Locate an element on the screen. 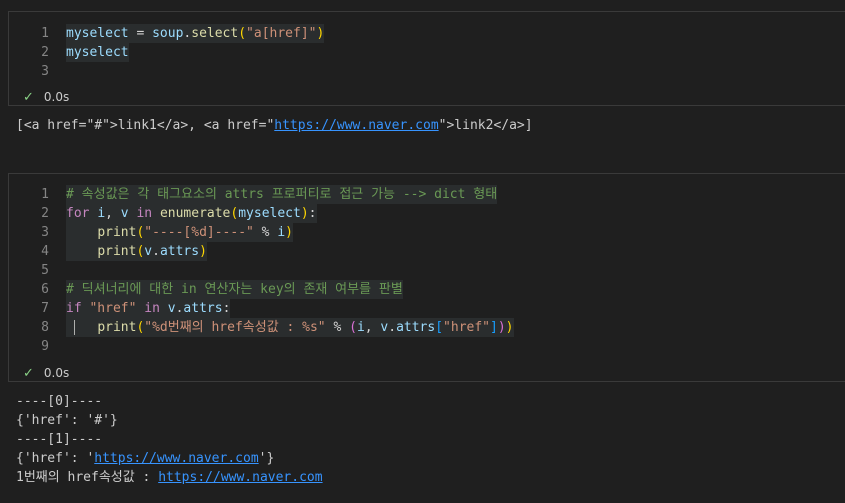 Image resolution: width=845 pixels, height=503 pixels. output-text: {'href': '#'} is located at coordinates (67, 420).